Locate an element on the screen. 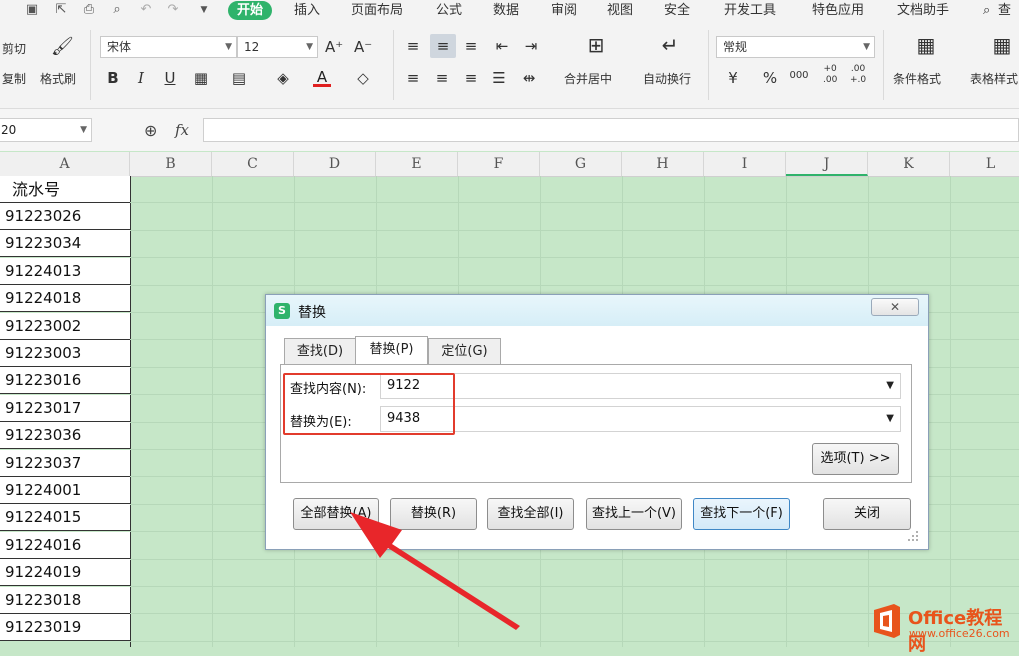  tab-page-layout: 页面布局 is located at coordinates (377, 11).